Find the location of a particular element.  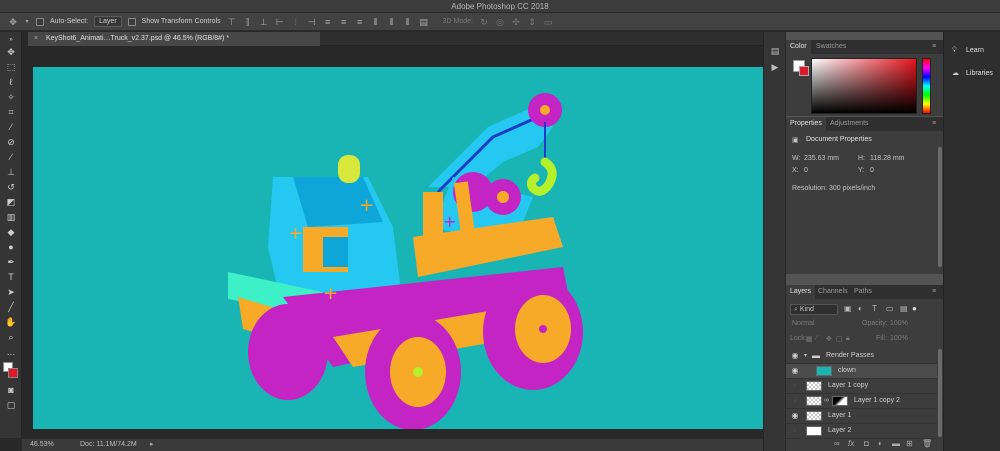

height-value: 118.28 mm is located at coordinates (887, 158).